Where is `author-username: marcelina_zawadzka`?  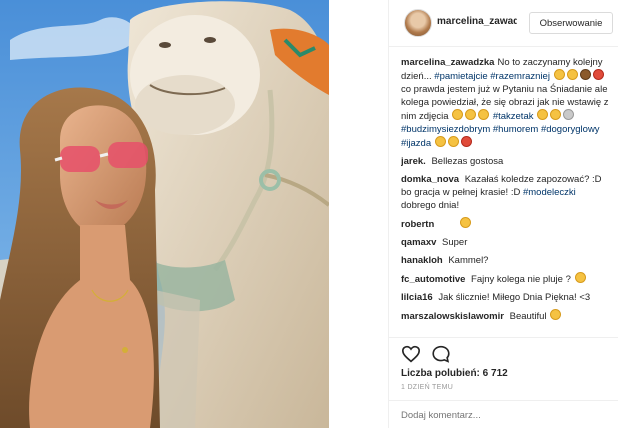 author-username: marcelina_zawadzka is located at coordinates (477, 21).